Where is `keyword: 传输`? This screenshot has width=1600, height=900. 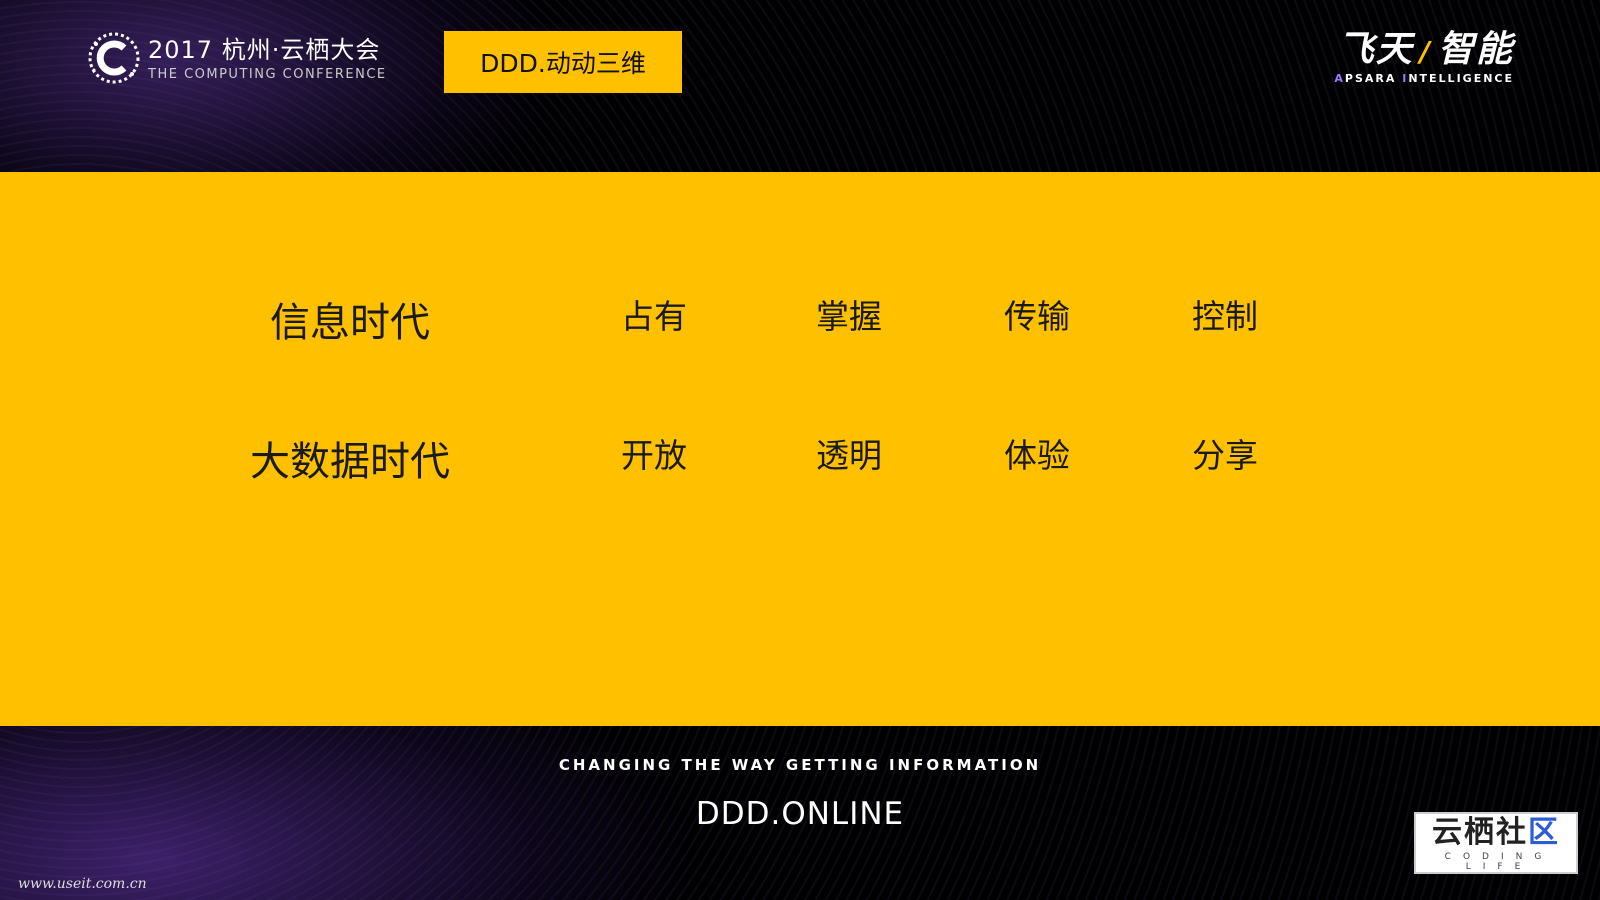 keyword: 传输 is located at coordinates (1037, 316).